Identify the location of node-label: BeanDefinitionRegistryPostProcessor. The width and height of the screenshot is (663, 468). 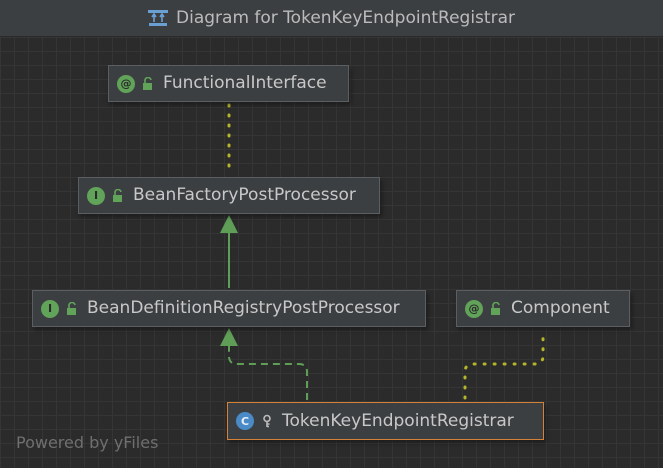
(243, 308).